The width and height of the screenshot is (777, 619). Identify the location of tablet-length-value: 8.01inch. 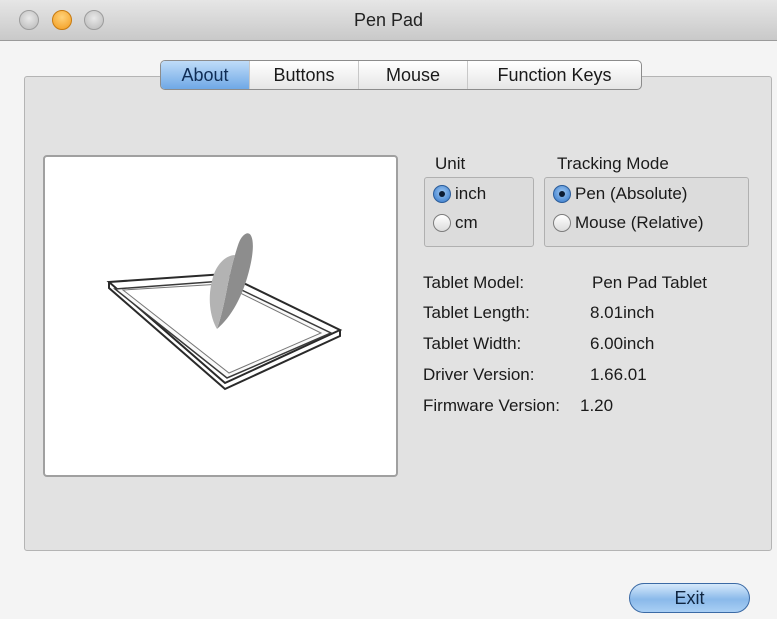
(622, 312).